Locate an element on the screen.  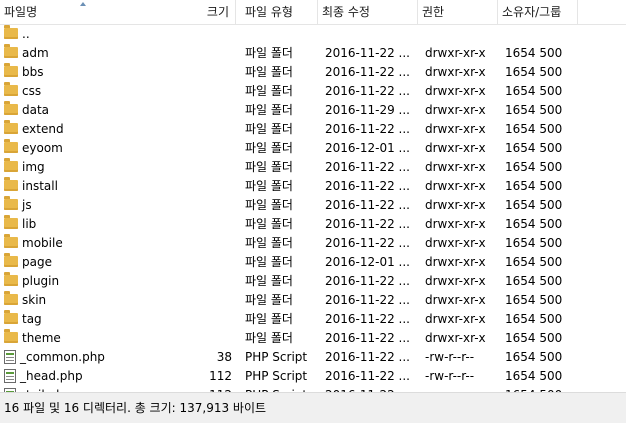
column-header-modified: 최종 수정 is located at coordinates (368, 12).